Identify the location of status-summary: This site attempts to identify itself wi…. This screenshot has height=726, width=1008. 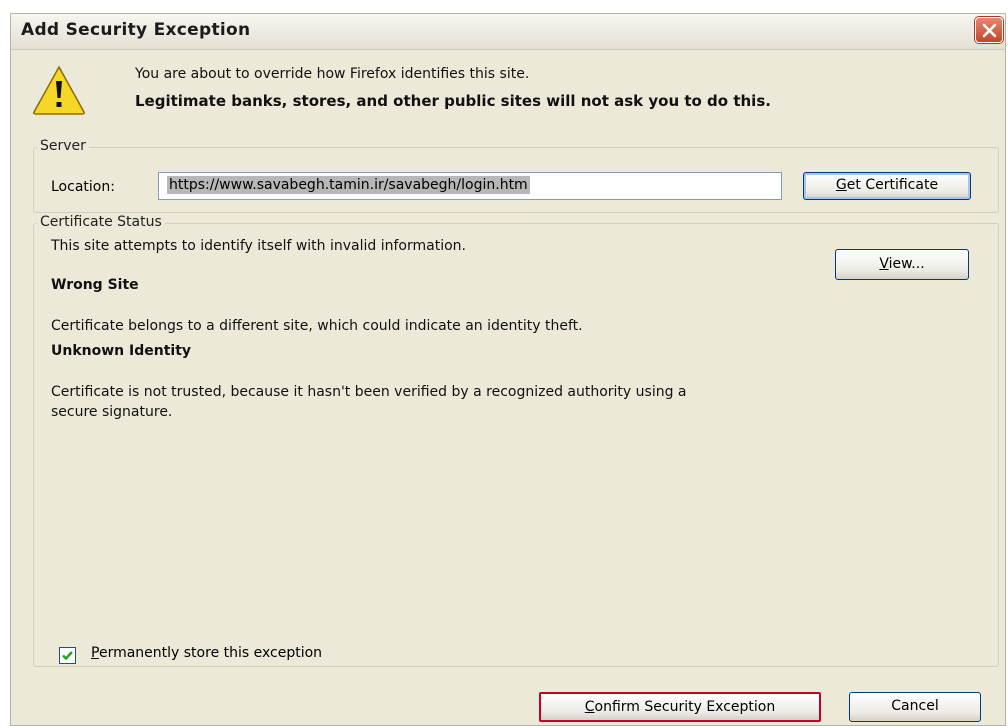
(258, 246).